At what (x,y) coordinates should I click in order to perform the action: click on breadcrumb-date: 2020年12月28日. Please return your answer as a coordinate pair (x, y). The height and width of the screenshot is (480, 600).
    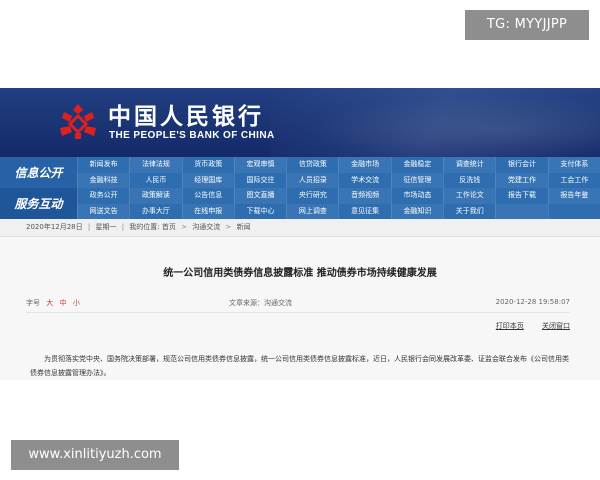
    Looking at the image, I should click on (54, 227).